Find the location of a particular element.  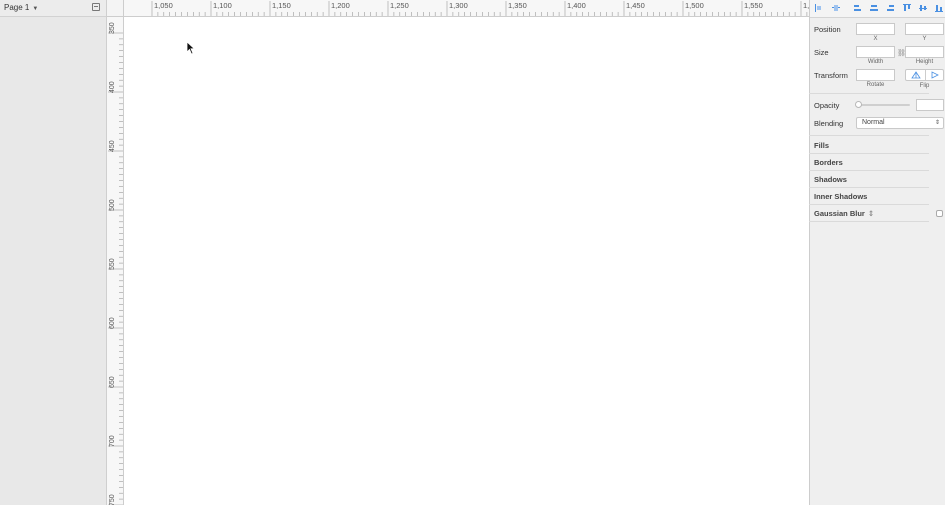

ruler-left-label: 750 is located at coordinates (112, 499).